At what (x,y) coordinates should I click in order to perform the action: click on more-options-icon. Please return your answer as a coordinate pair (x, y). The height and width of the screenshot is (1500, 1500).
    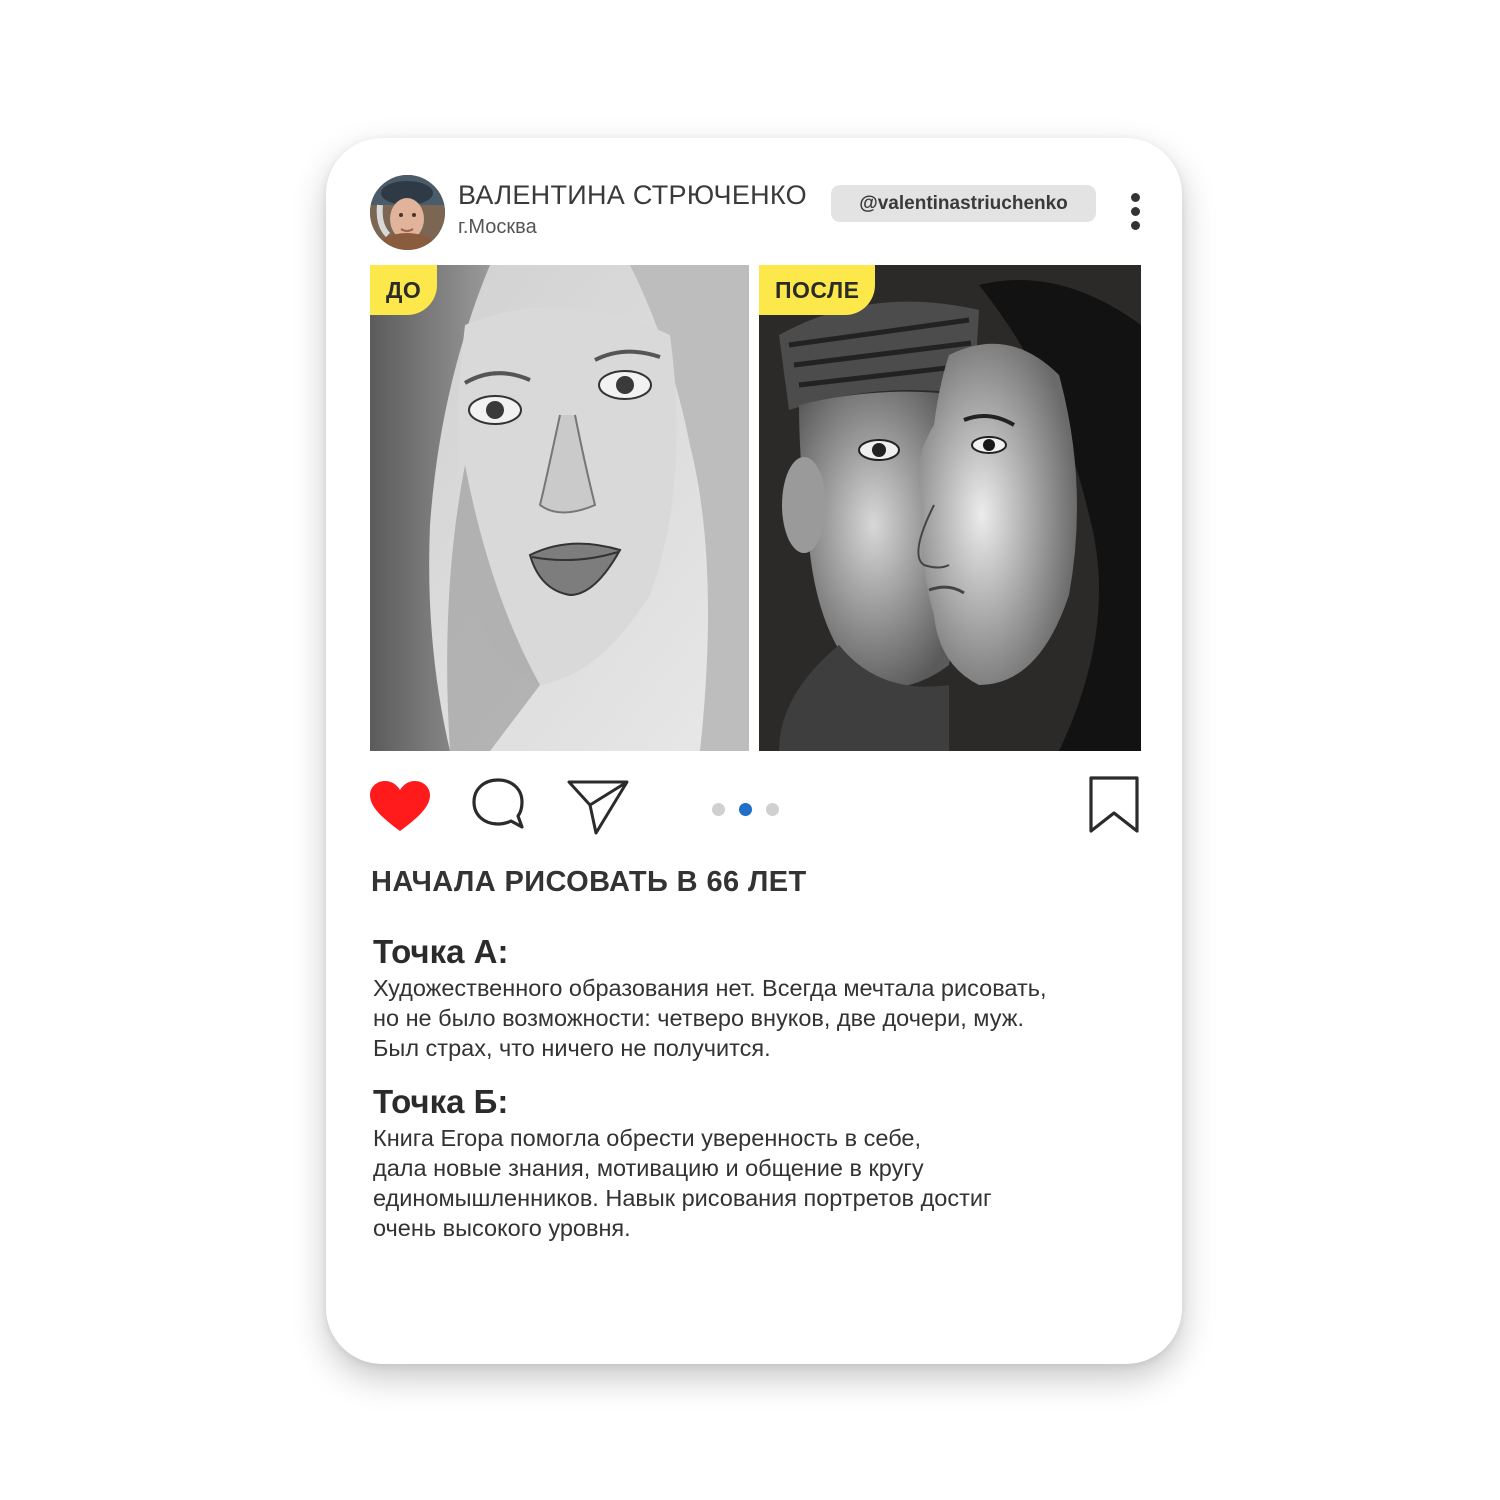
    Looking at the image, I should click on (1136, 212).